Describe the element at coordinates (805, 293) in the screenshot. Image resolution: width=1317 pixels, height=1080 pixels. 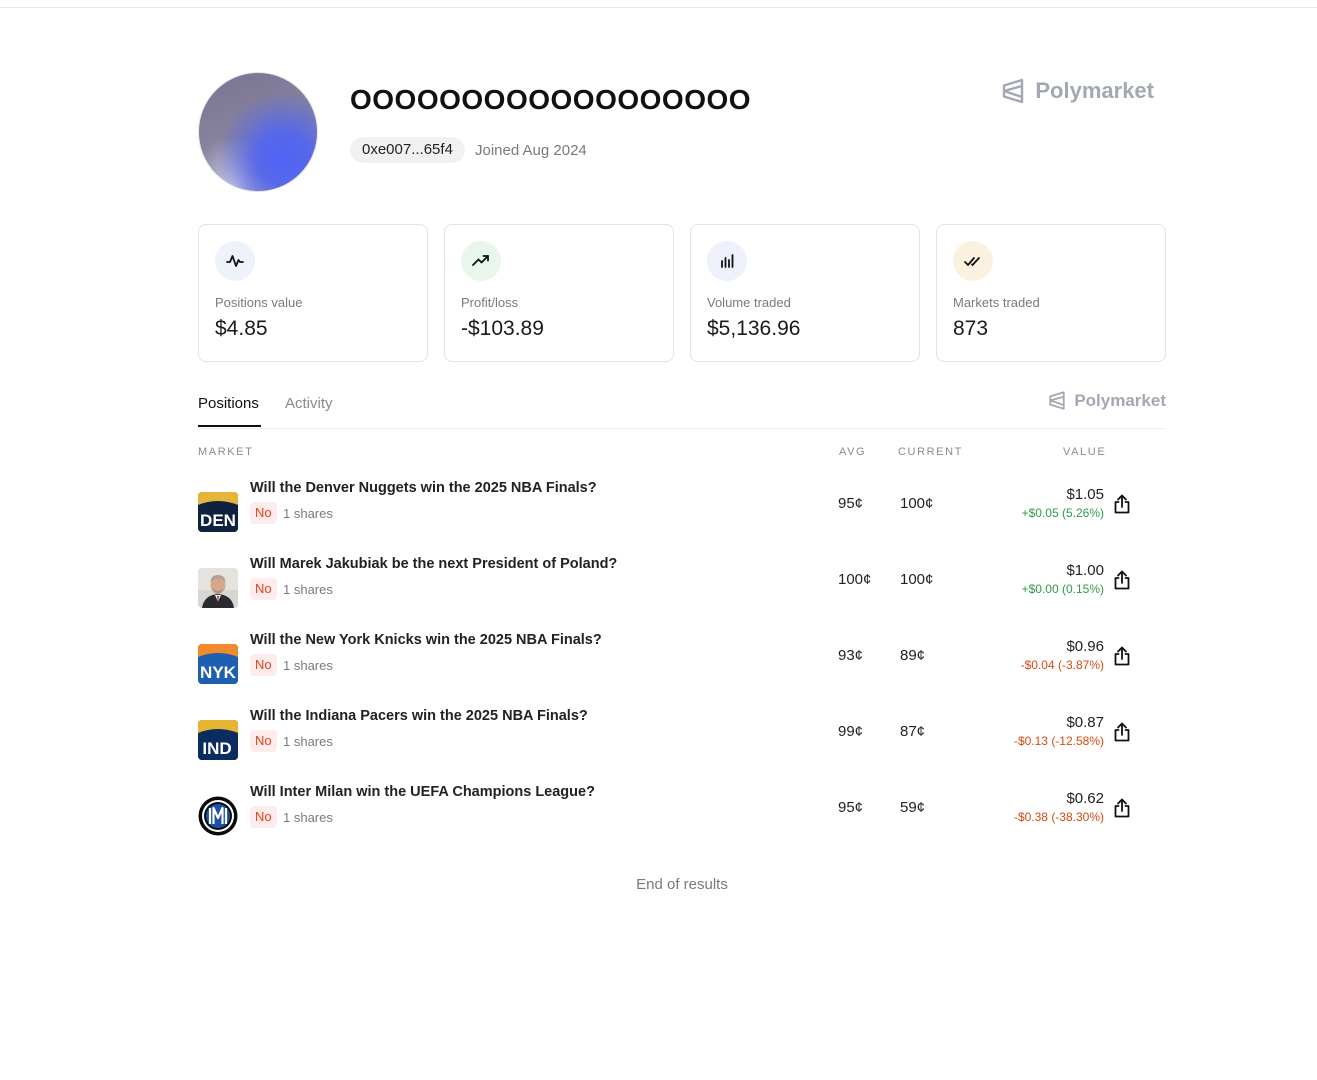
I see `stat-card-volume-traded: Volume traded $5,136.96` at that location.